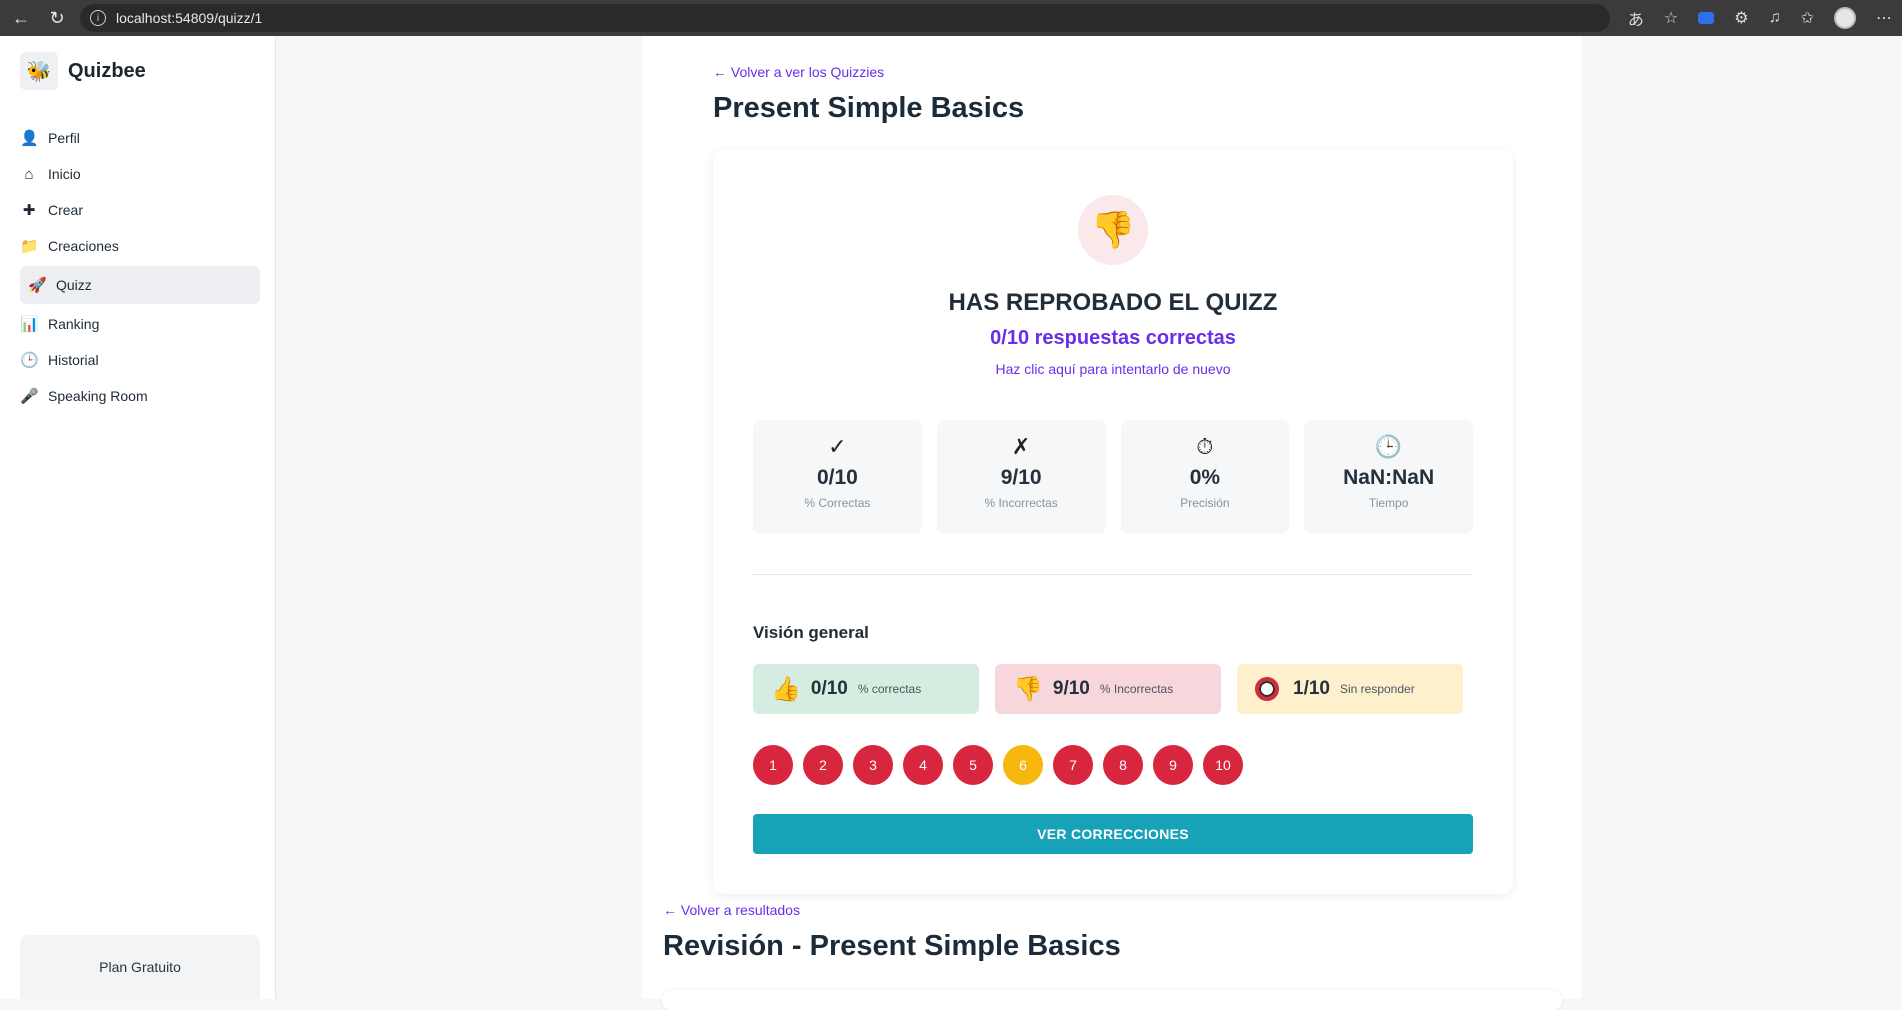 The image size is (1902, 1010). I want to click on cross-icon: ✗, so click(1021, 446).